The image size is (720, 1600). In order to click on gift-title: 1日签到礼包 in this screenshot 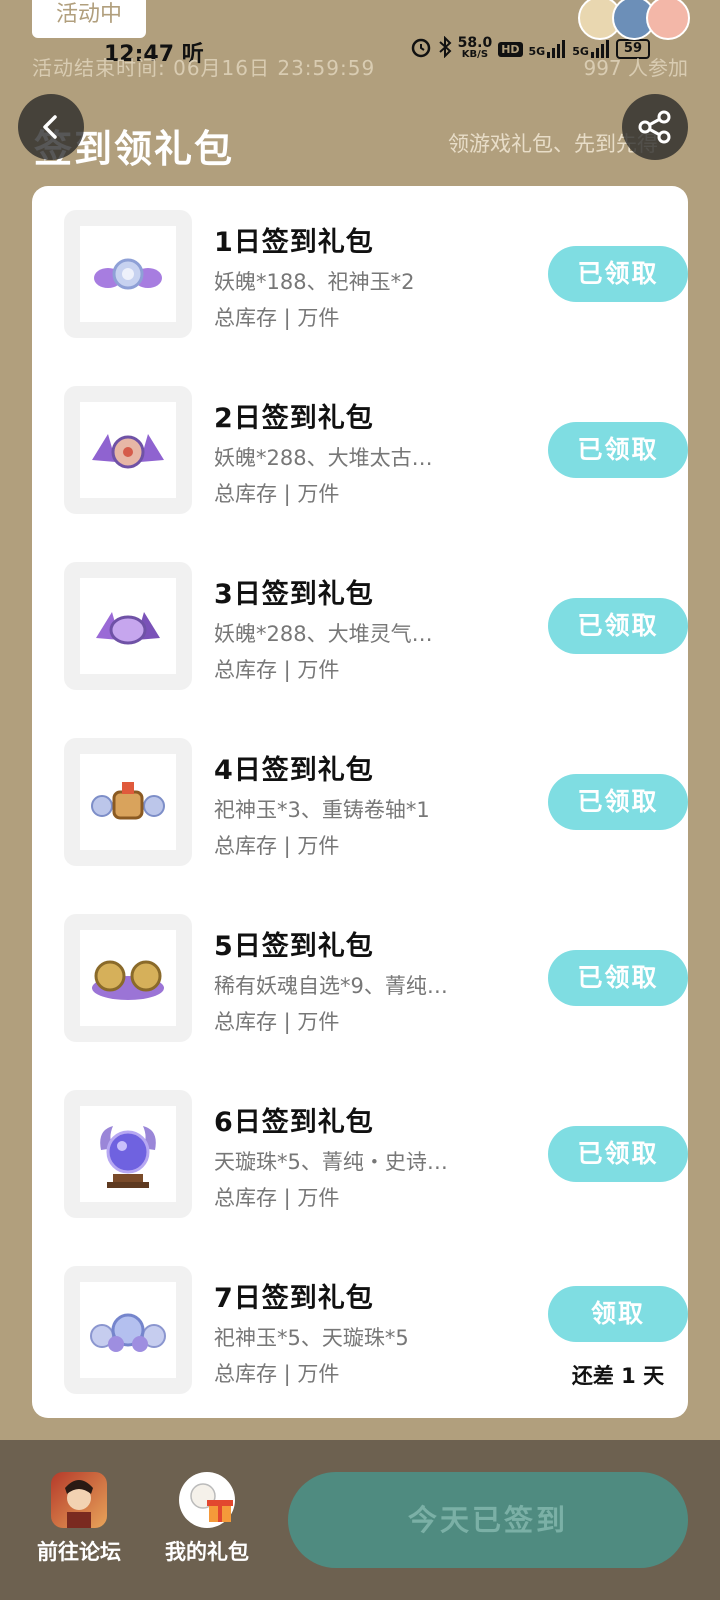, I will do `click(294, 242)`.